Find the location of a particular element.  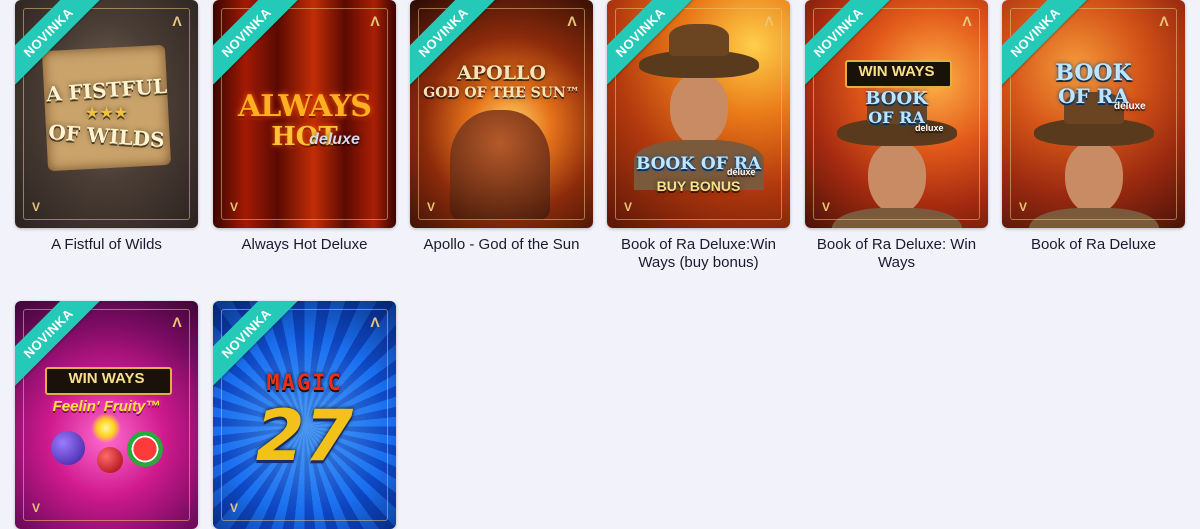

new-ribbon: NOVINKA is located at coordinates (257, 44).